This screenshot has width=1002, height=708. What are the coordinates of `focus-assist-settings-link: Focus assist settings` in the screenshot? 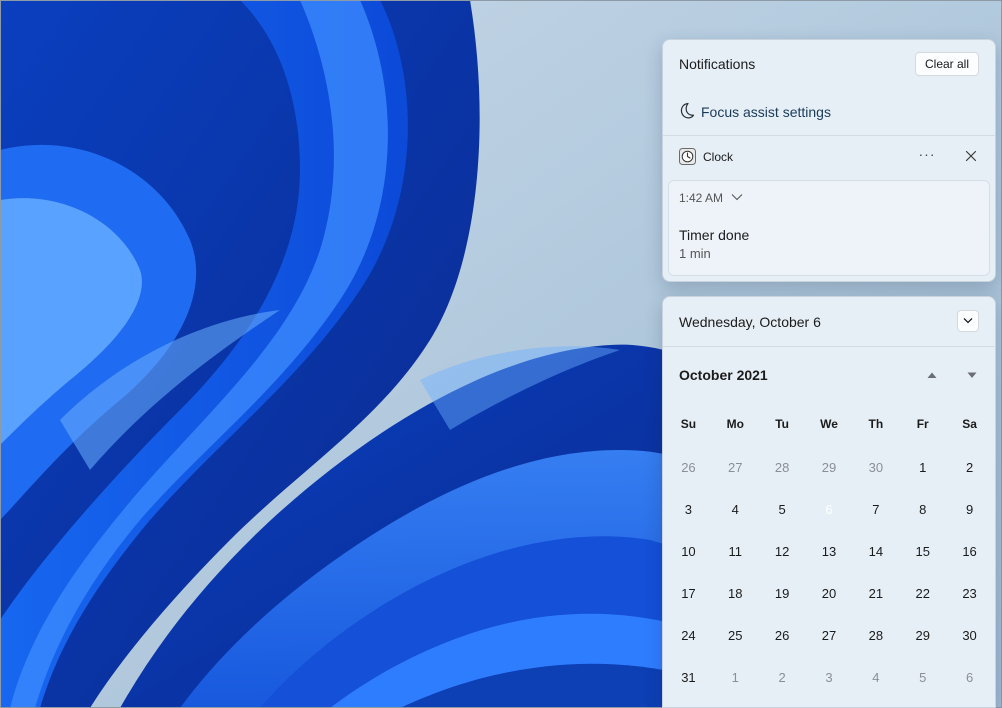 It's located at (829, 112).